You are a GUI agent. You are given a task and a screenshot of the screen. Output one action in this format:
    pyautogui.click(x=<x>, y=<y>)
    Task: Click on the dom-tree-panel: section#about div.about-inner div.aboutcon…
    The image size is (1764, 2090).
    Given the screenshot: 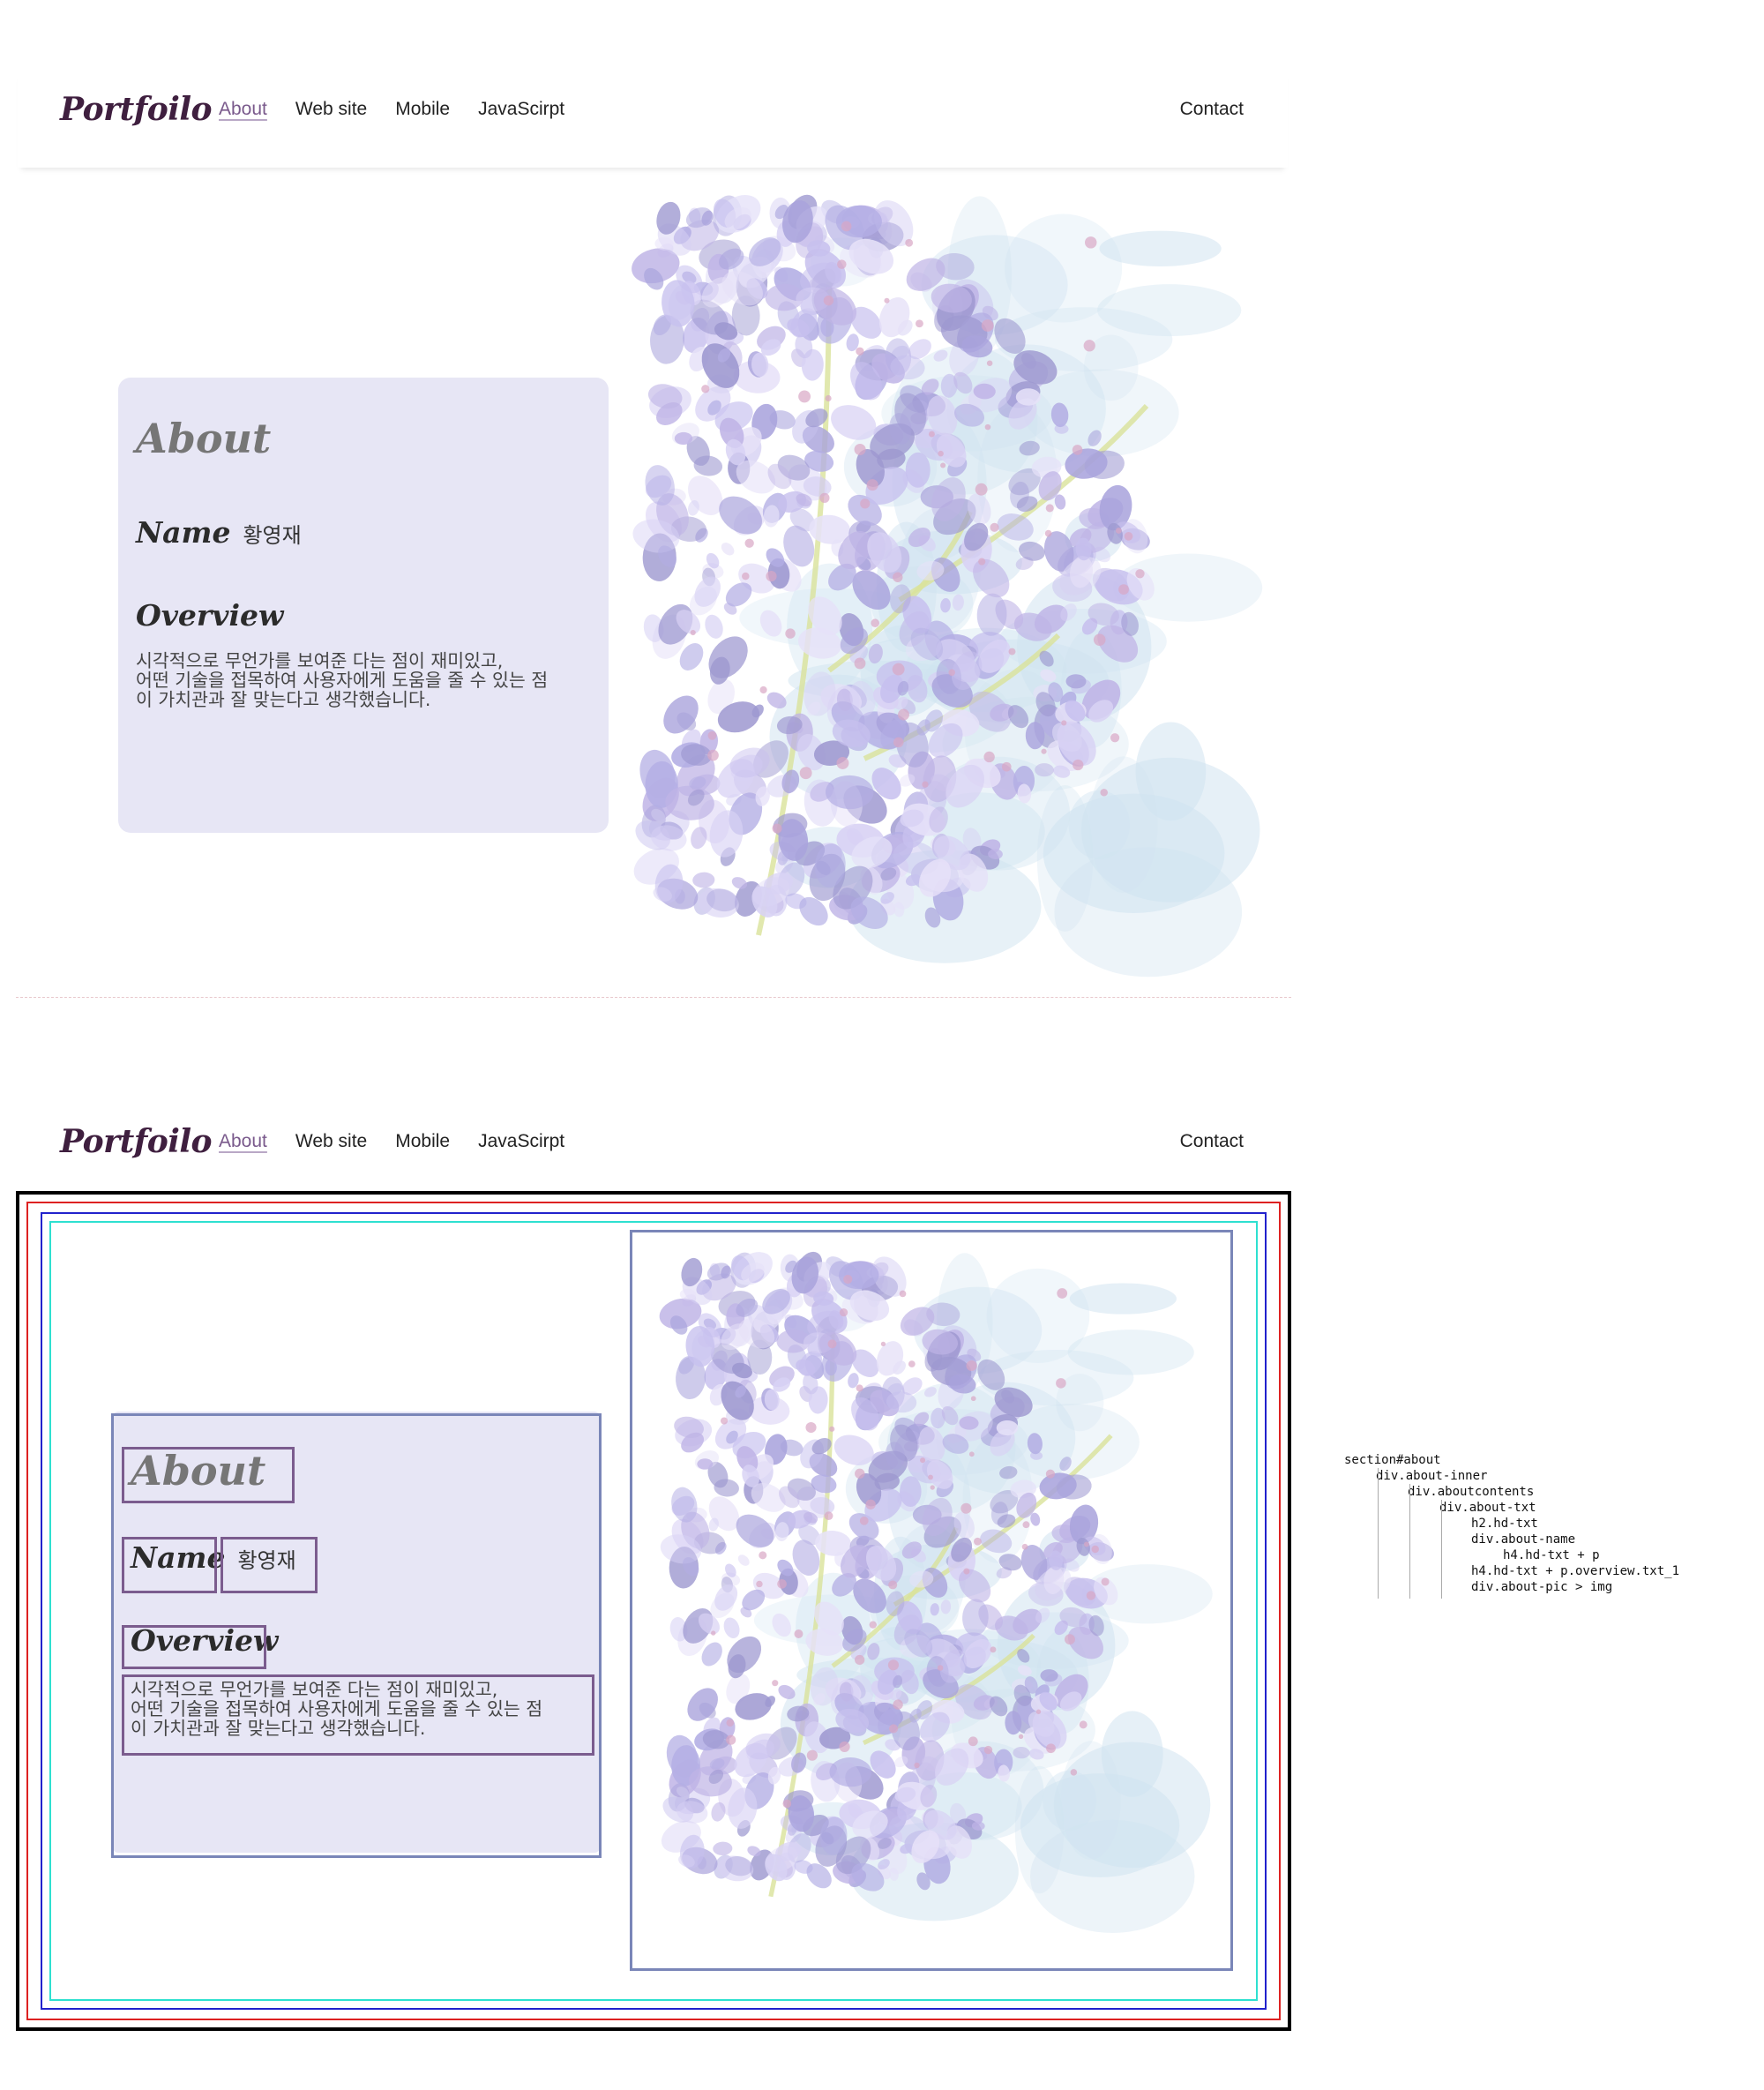 What is the action you would take?
    pyautogui.click(x=1512, y=1525)
    